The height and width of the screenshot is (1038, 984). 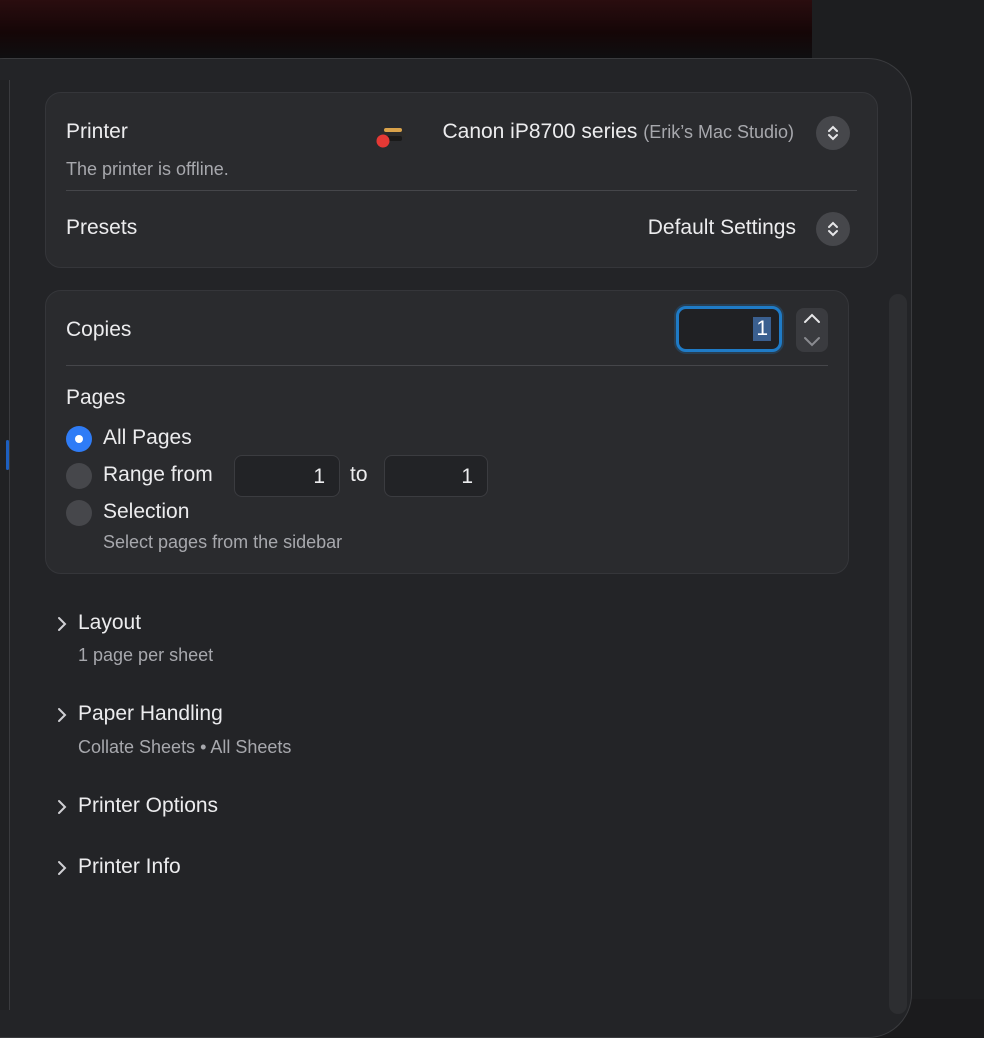 What do you see at coordinates (147, 438) in the screenshot?
I see `radio-all-pages-label: All Pages` at bounding box center [147, 438].